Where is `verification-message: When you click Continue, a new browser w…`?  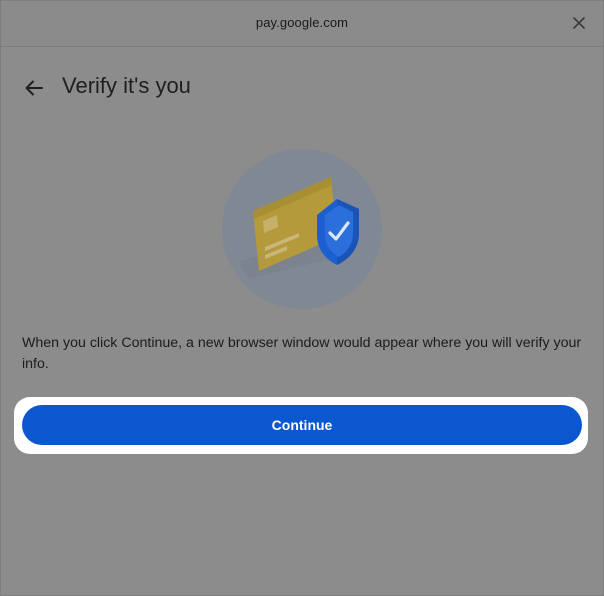 verification-message: When you click Continue, a new browser w… is located at coordinates (302, 353).